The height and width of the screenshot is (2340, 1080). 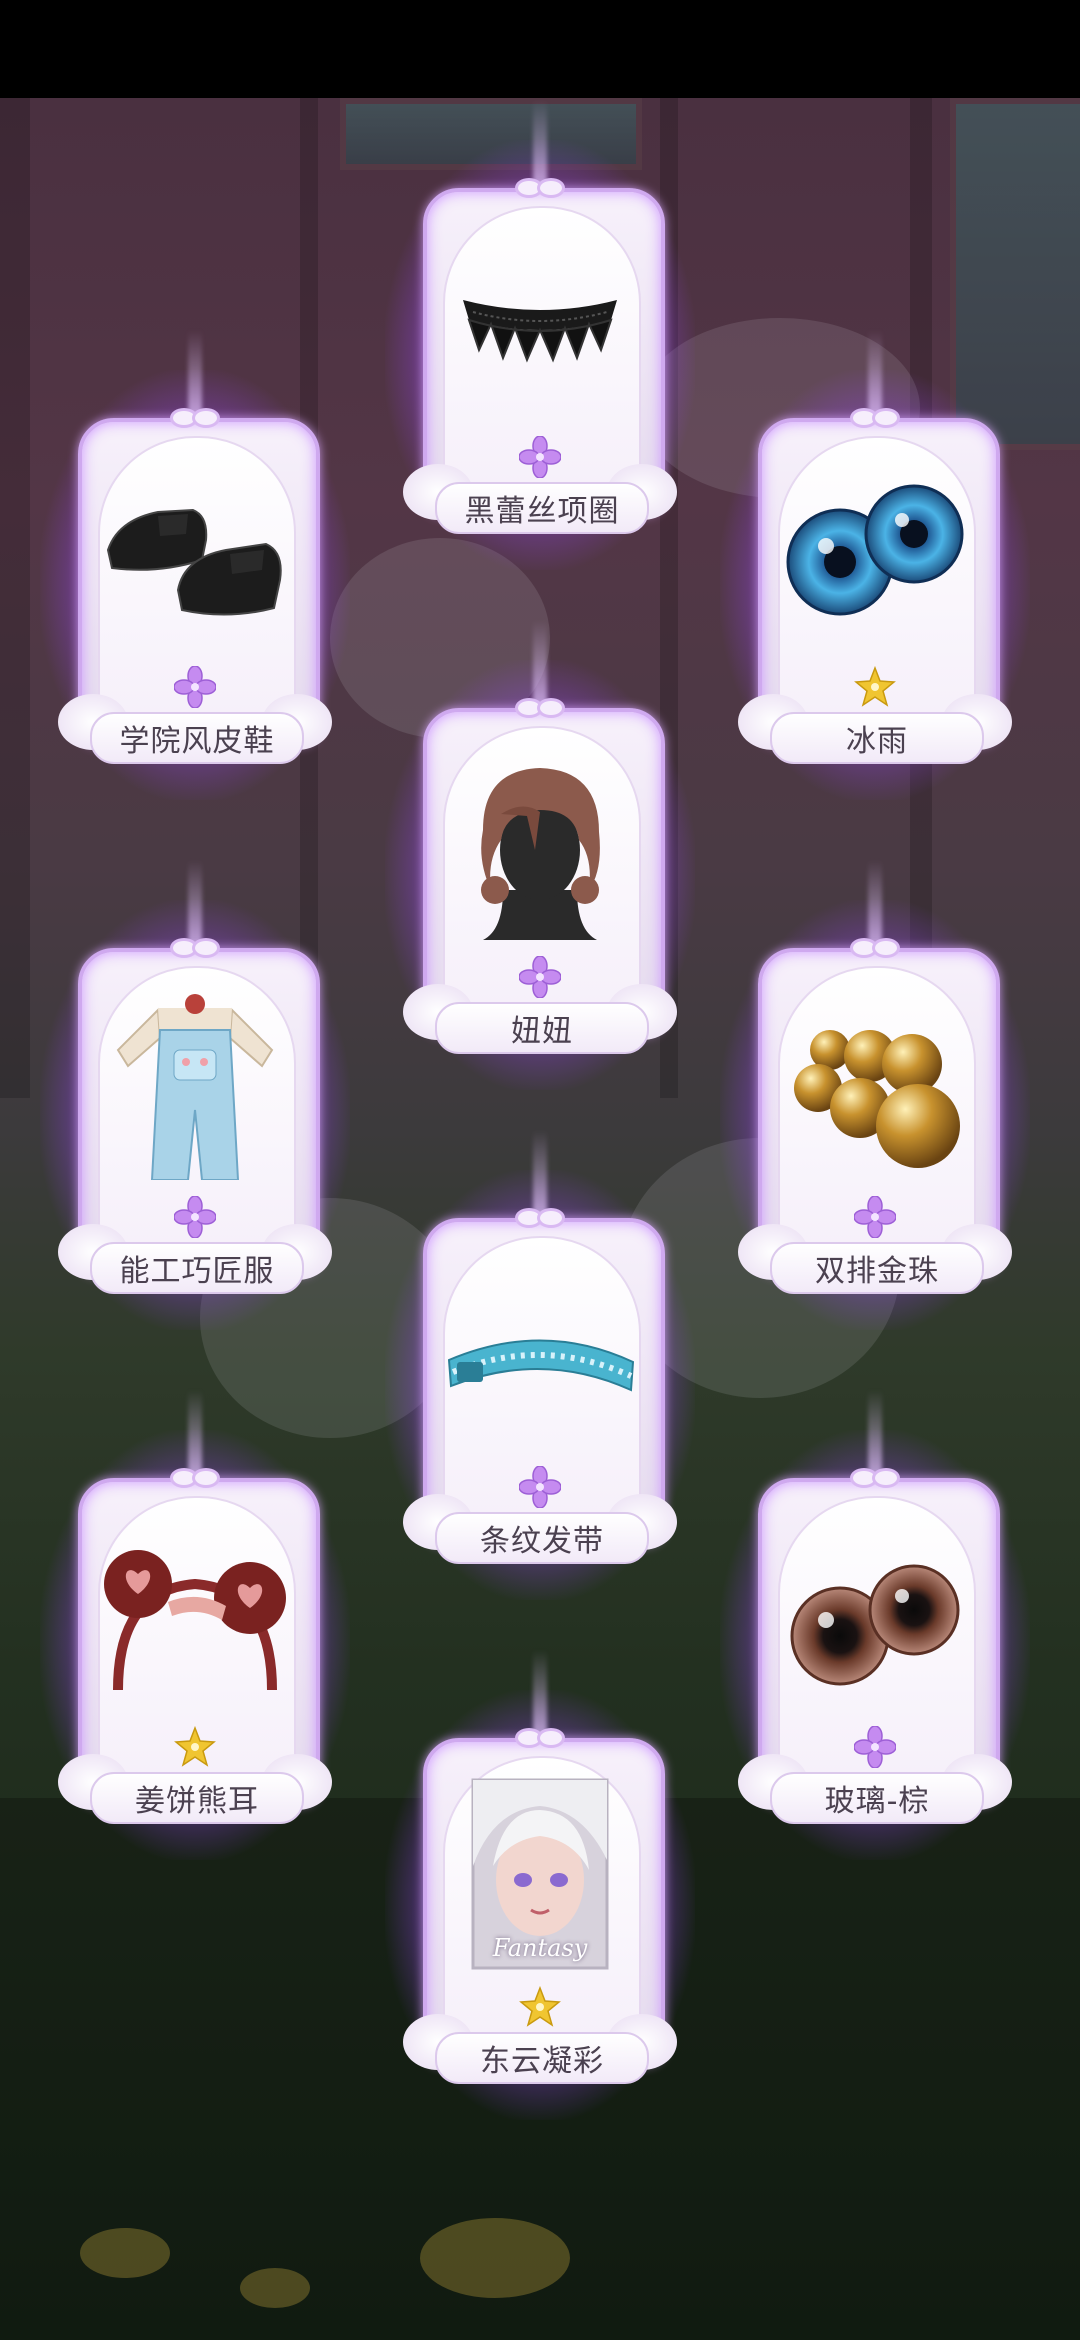 I want to click on striped-headband-icon, so click(x=541, y=1365).